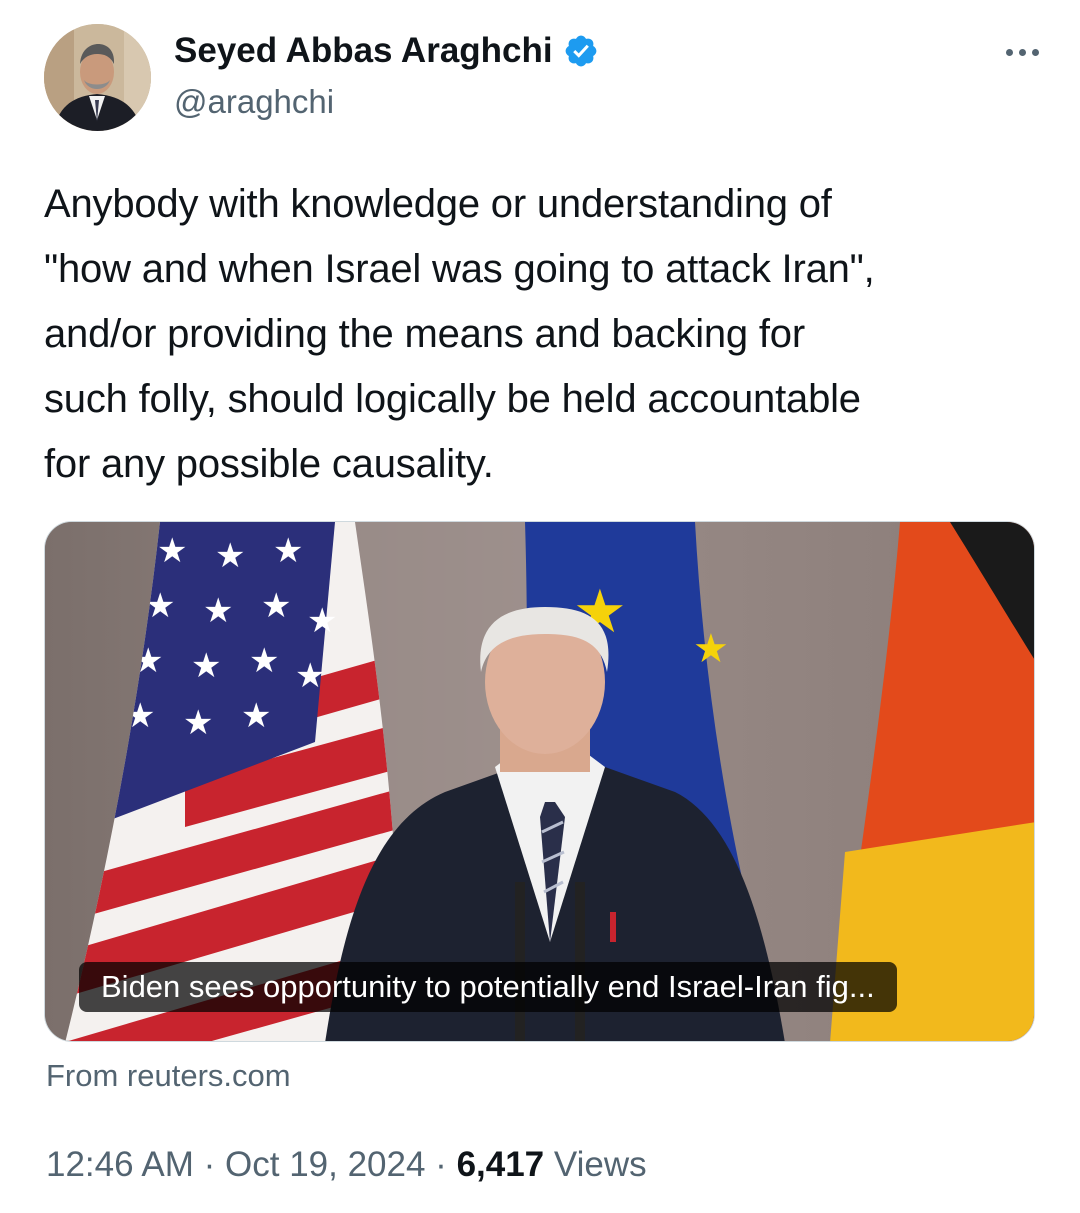 This screenshot has width=1080, height=1213. What do you see at coordinates (363, 51) in the screenshot?
I see `author-display-name-text: Seyed Abbas Araghchi` at bounding box center [363, 51].